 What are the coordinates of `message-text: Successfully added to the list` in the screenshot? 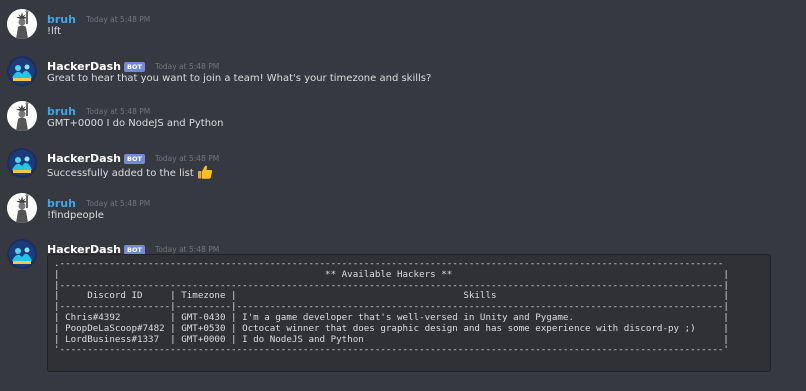 It's located at (130, 172).